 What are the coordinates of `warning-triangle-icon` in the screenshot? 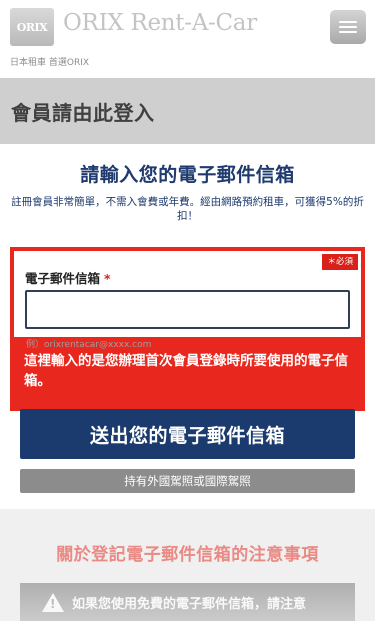 It's located at (53, 602).